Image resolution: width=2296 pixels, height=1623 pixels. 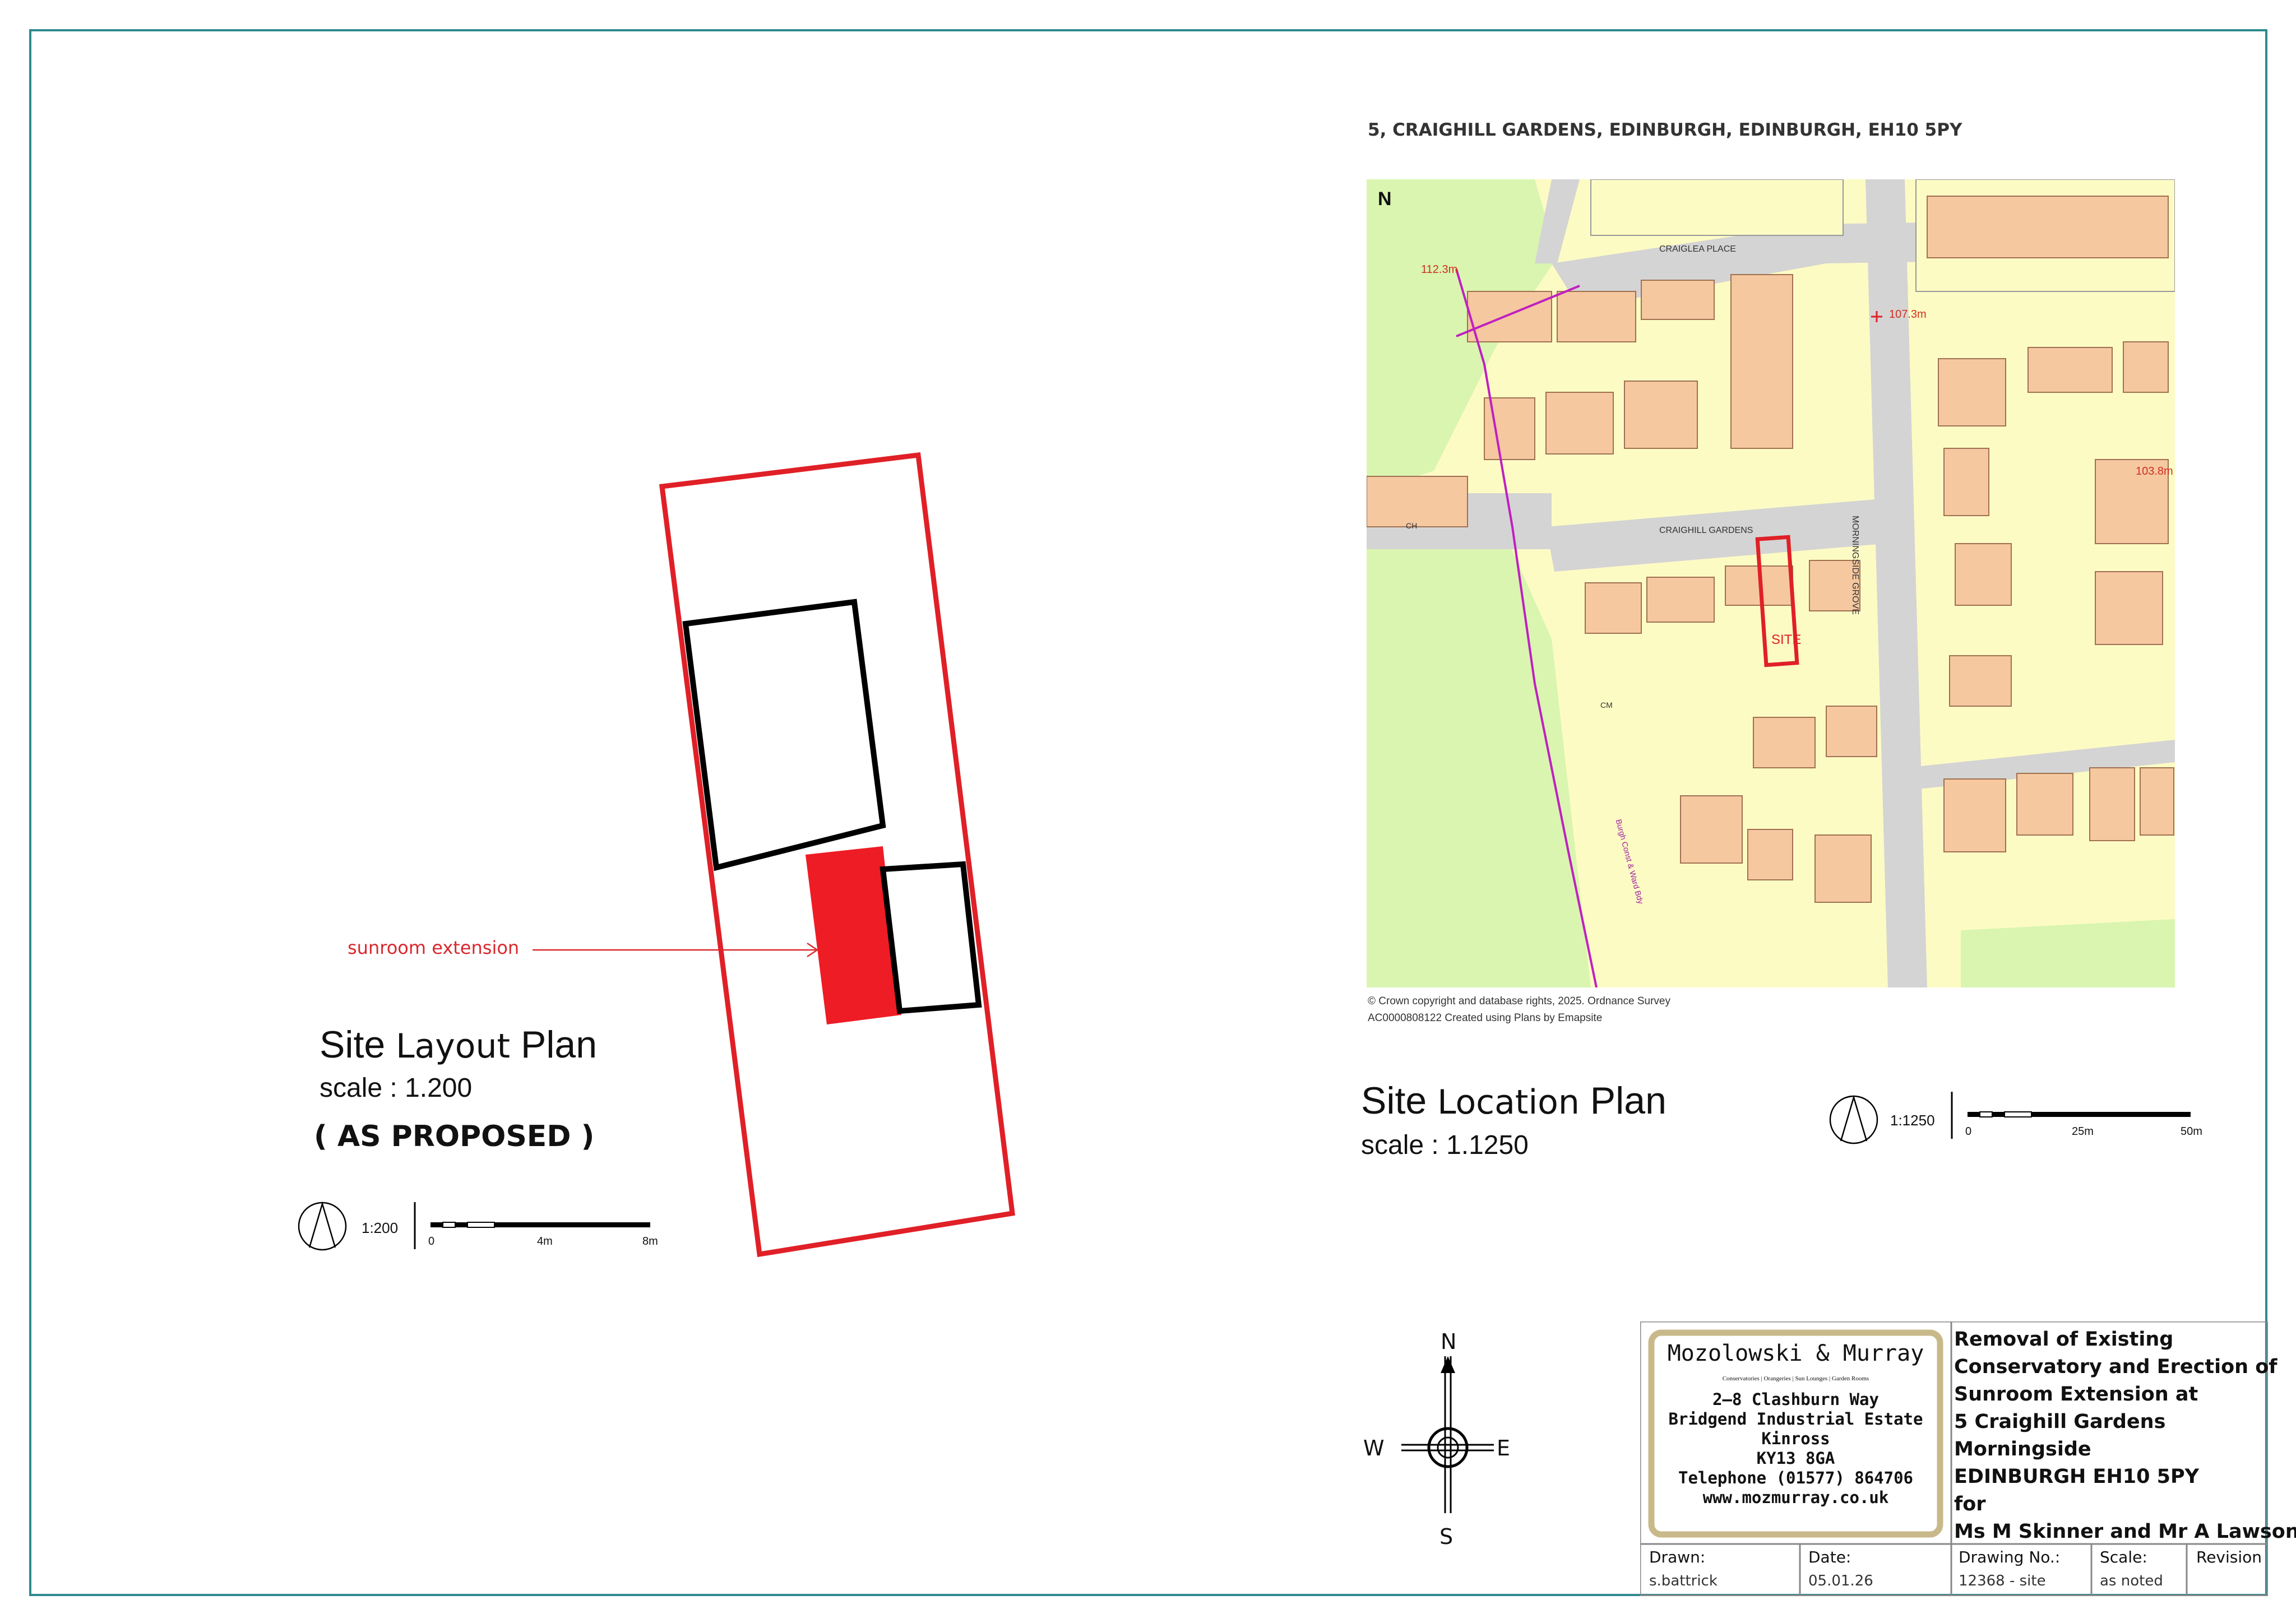 What do you see at coordinates (2010, 1557) in the screenshot?
I see `drawing-no-label: Drawing No.:` at bounding box center [2010, 1557].